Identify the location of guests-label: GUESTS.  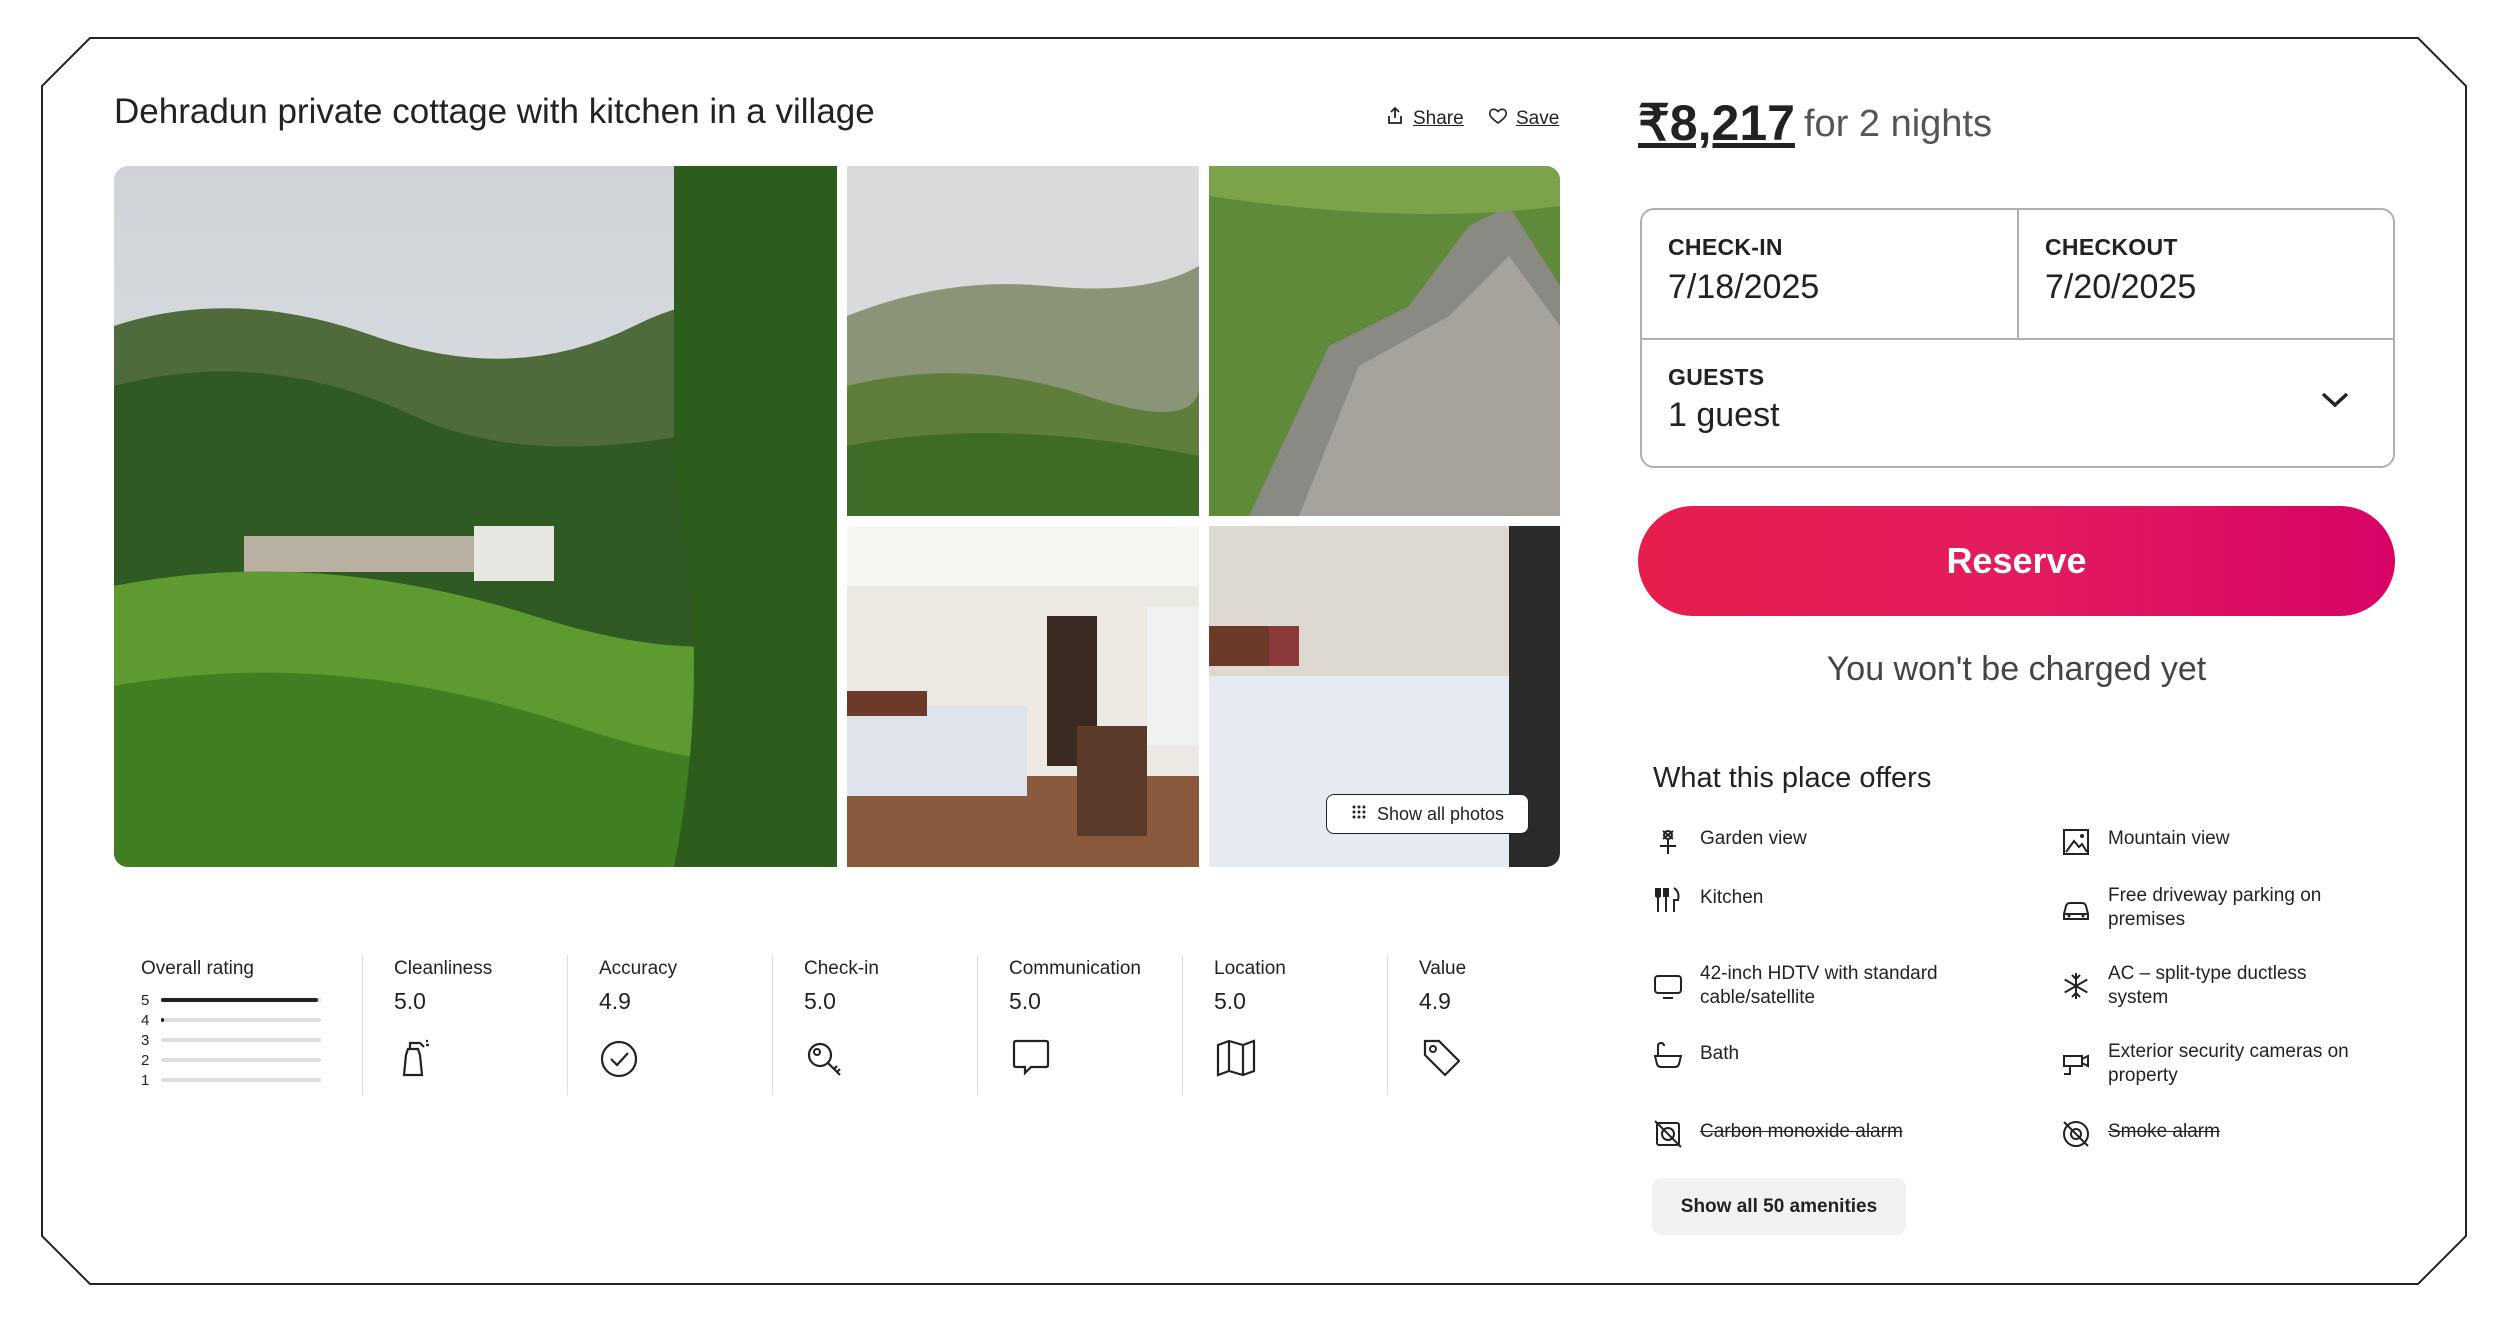
(1716, 377).